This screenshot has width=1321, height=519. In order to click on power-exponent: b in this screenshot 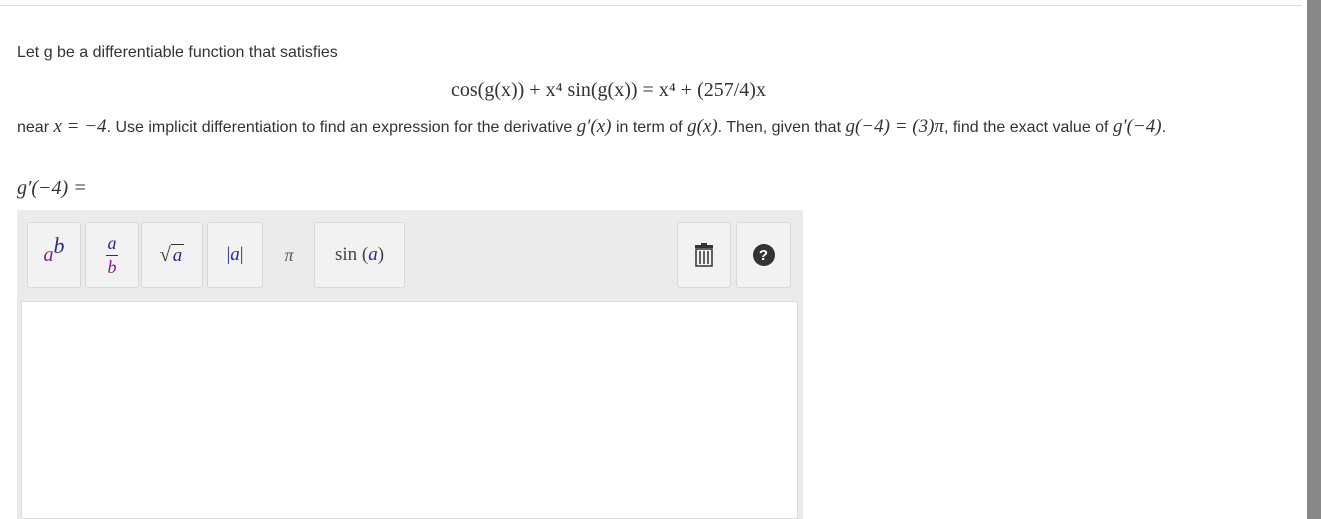, I will do `click(59, 245)`.